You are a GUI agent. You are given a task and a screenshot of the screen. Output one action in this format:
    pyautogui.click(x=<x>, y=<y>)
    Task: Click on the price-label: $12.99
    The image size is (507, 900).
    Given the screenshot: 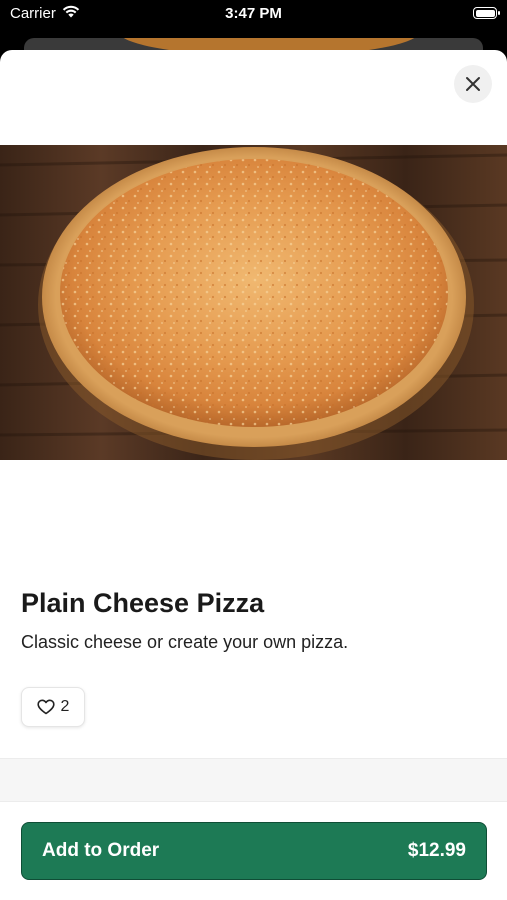 What is the action you would take?
    pyautogui.click(x=436, y=850)
    